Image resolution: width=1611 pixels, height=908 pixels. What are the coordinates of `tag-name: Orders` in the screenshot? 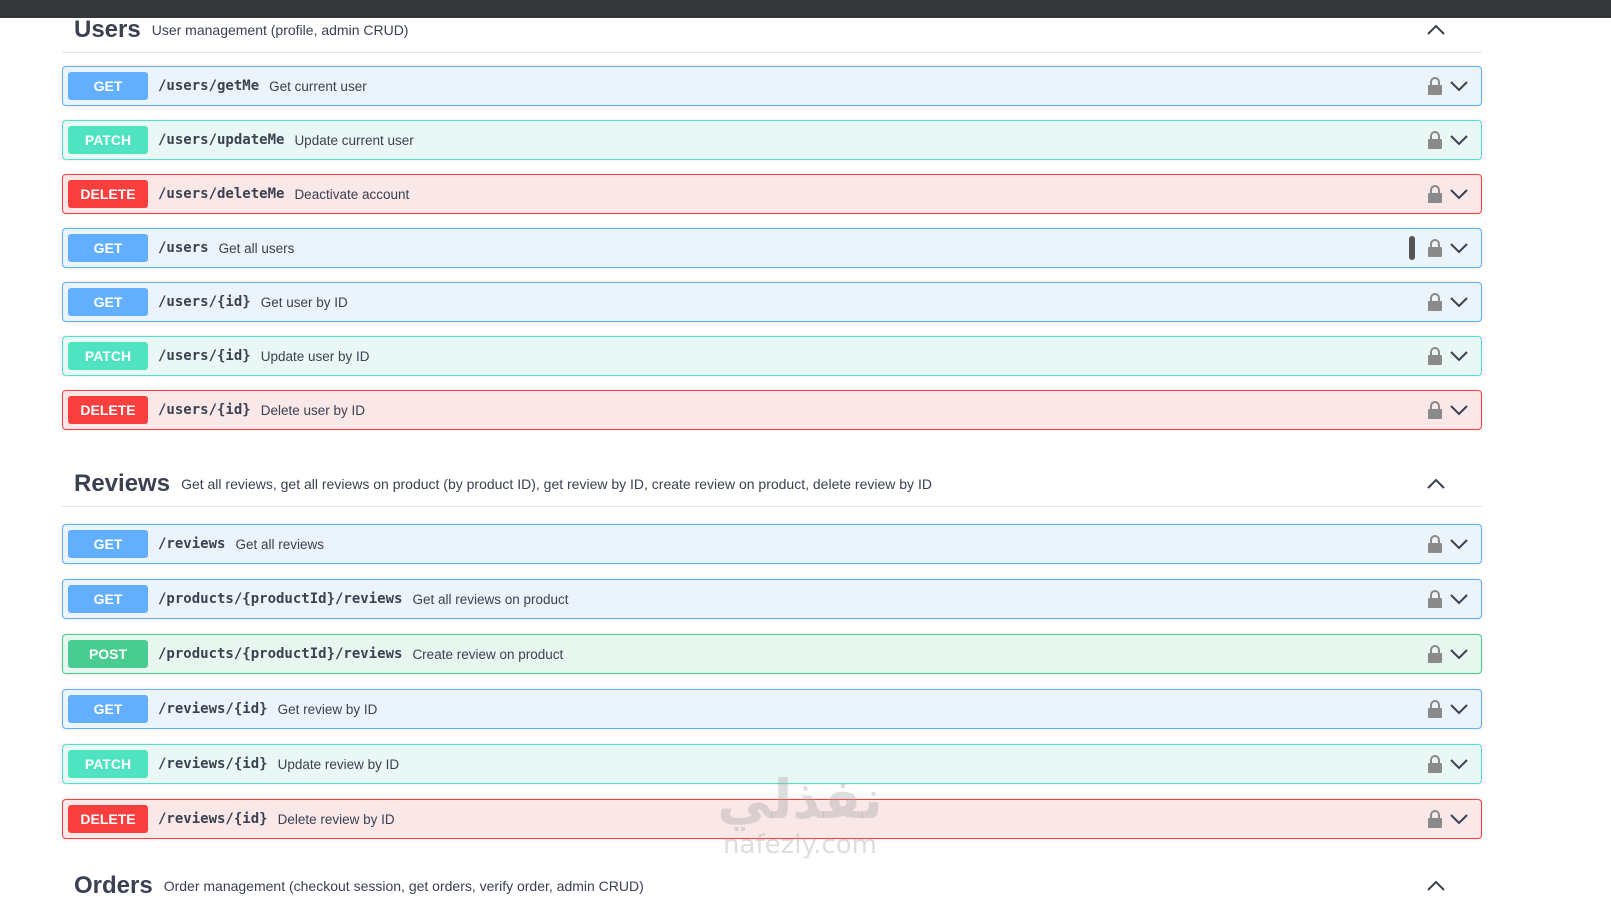 It's located at (113, 885).